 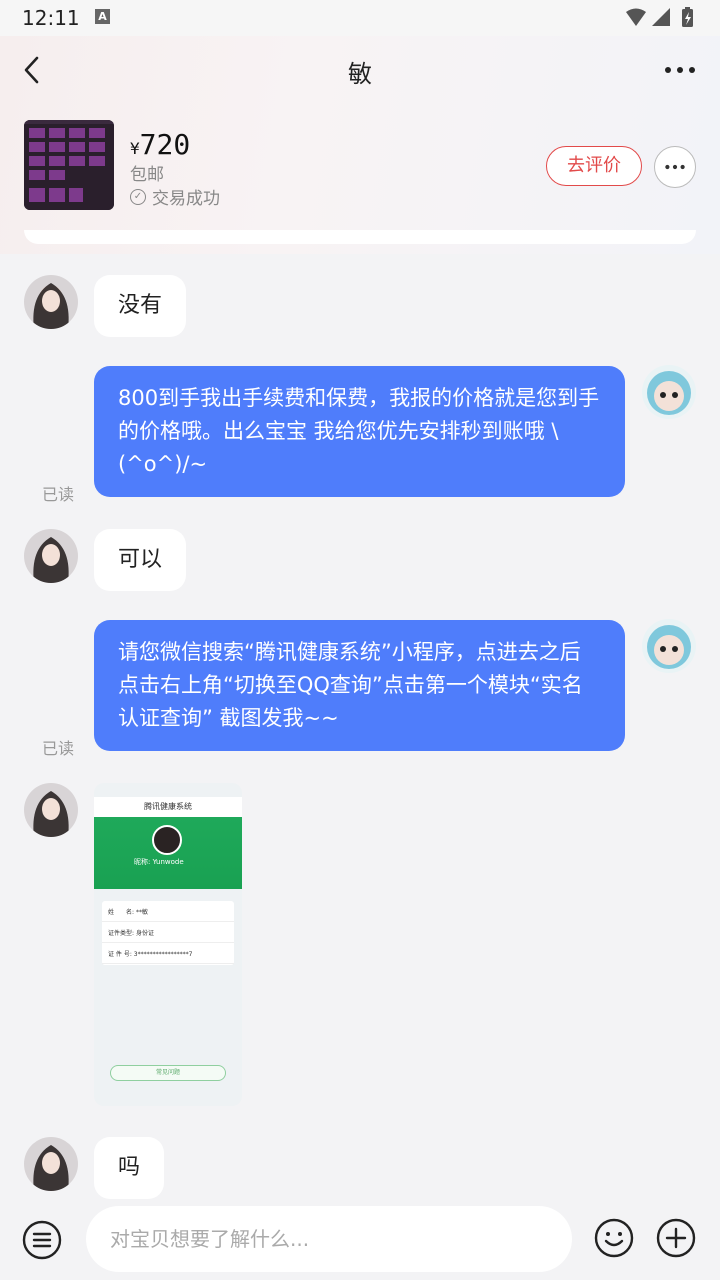 What do you see at coordinates (636, 17) in the screenshot?
I see `wifi-icon` at bounding box center [636, 17].